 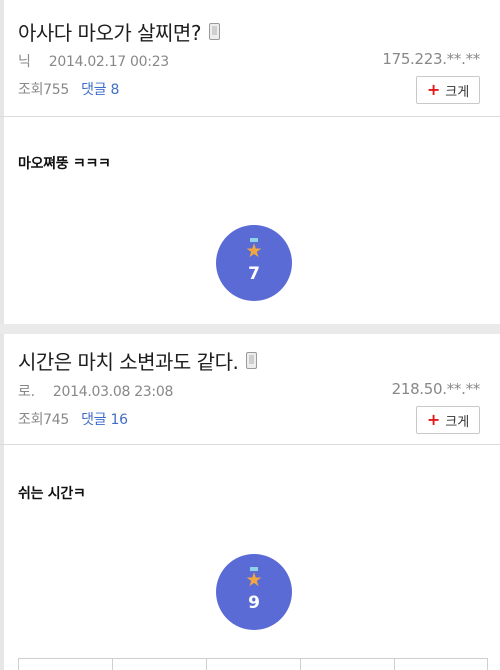 I want to click on vote-button: ★ 7, so click(x=254, y=263).